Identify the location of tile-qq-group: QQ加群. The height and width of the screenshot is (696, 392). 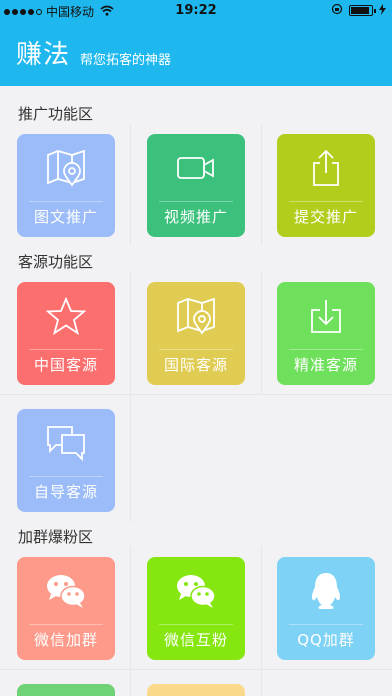
(326, 608).